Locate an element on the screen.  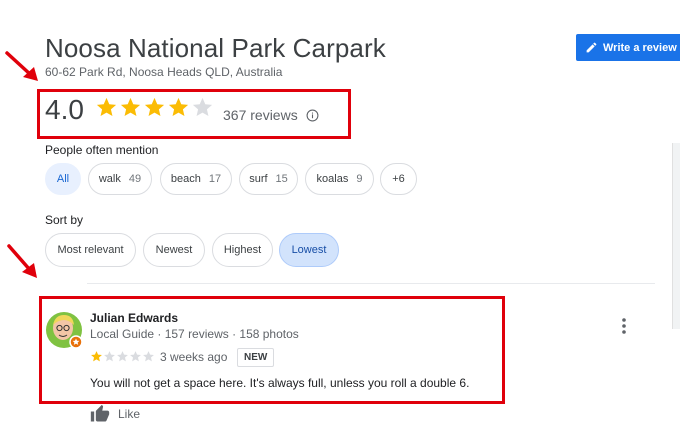
write-review-label: Write a review is located at coordinates (640, 47).